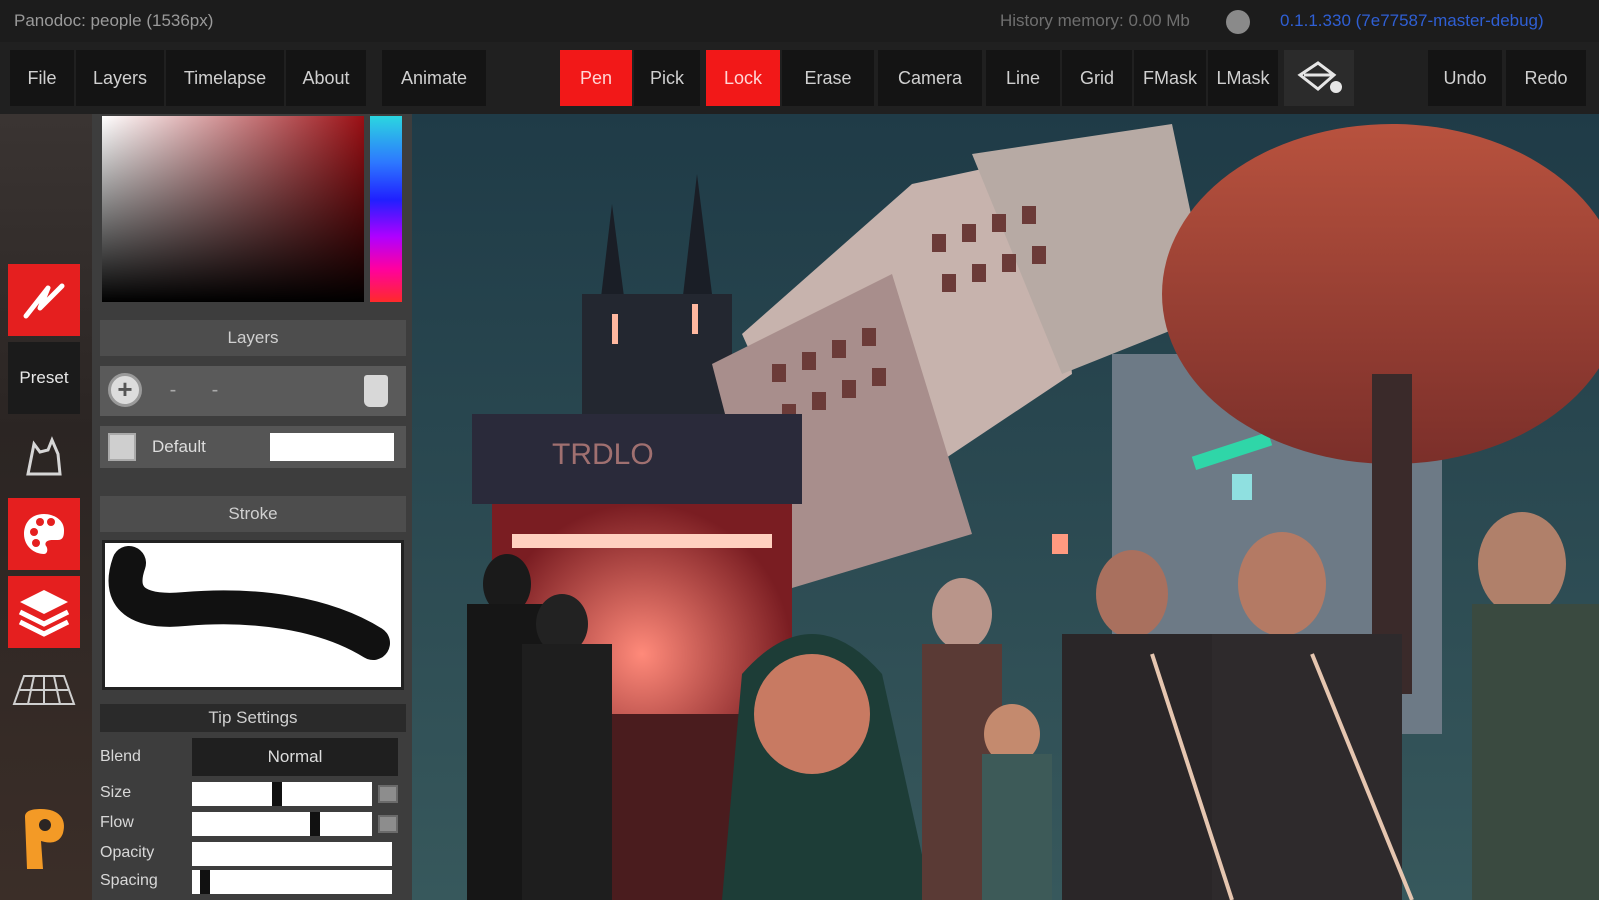  What do you see at coordinates (386, 209) in the screenshot?
I see `hue-slider` at bounding box center [386, 209].